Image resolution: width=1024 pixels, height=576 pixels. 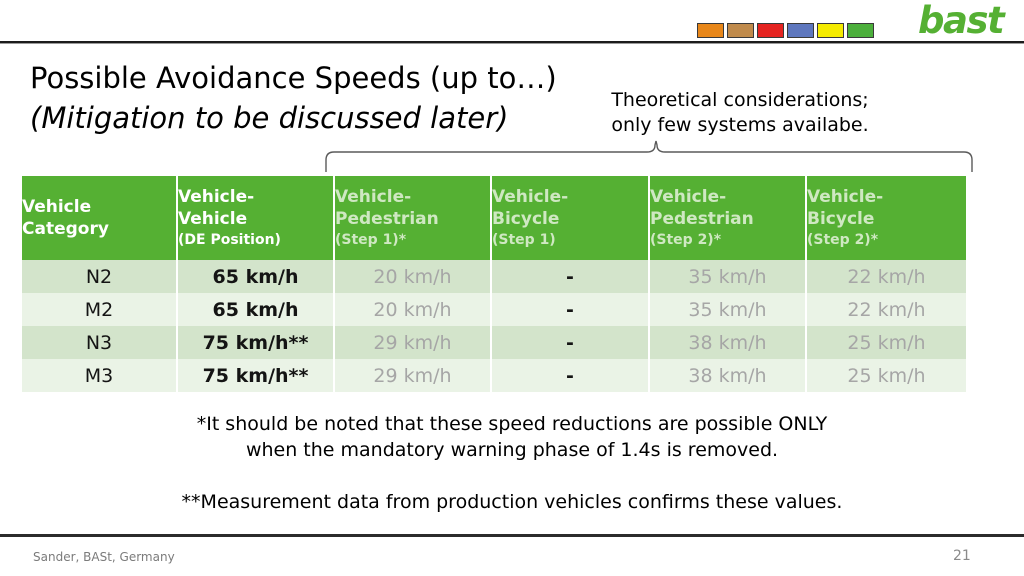 What do you see at coordinates (886, 218) in the screenshot?
I see `table-column-header-6: Vehicle- Bicycle (Step 2)*` at bounding box center [886, 218].